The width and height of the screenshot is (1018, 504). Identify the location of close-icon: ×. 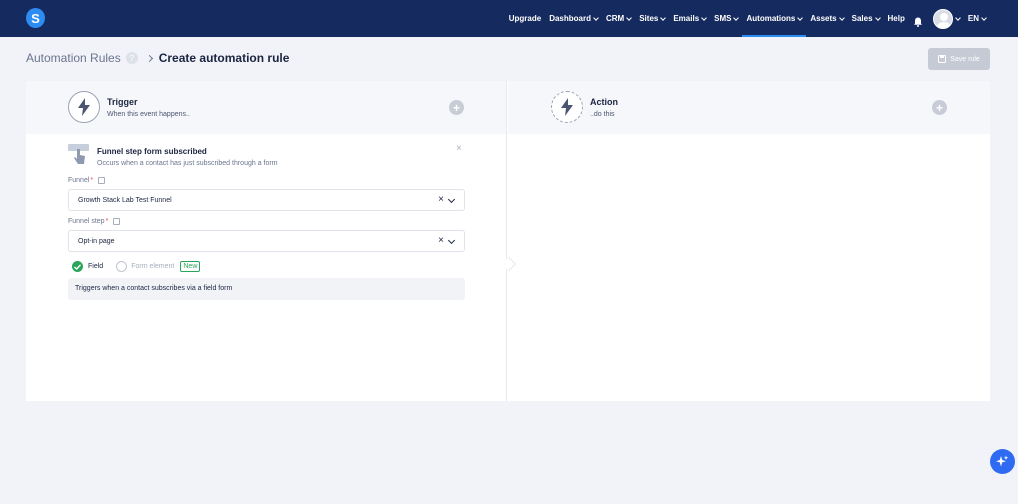
(459, 148).